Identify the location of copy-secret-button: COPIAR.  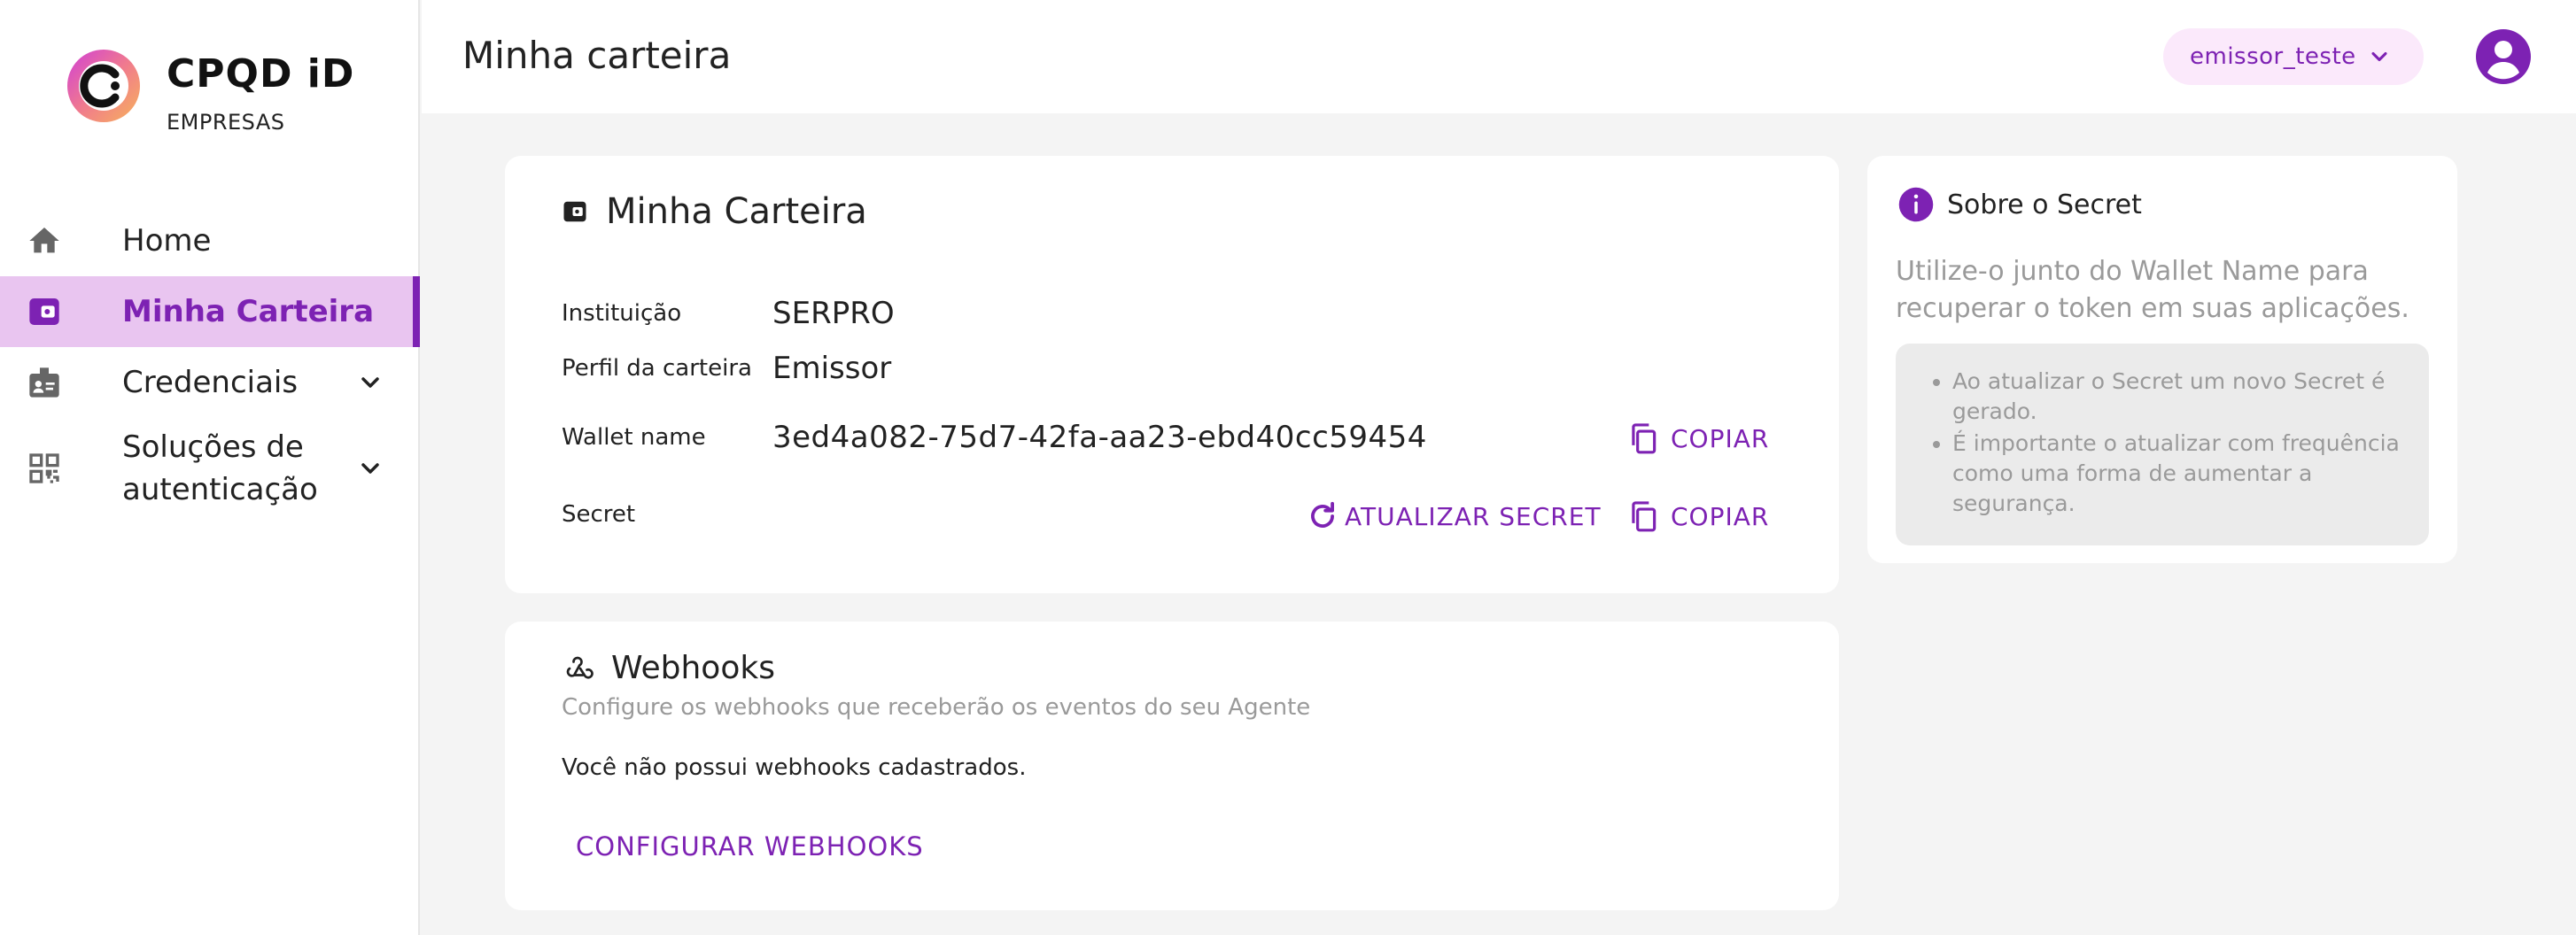
(1697, 516).